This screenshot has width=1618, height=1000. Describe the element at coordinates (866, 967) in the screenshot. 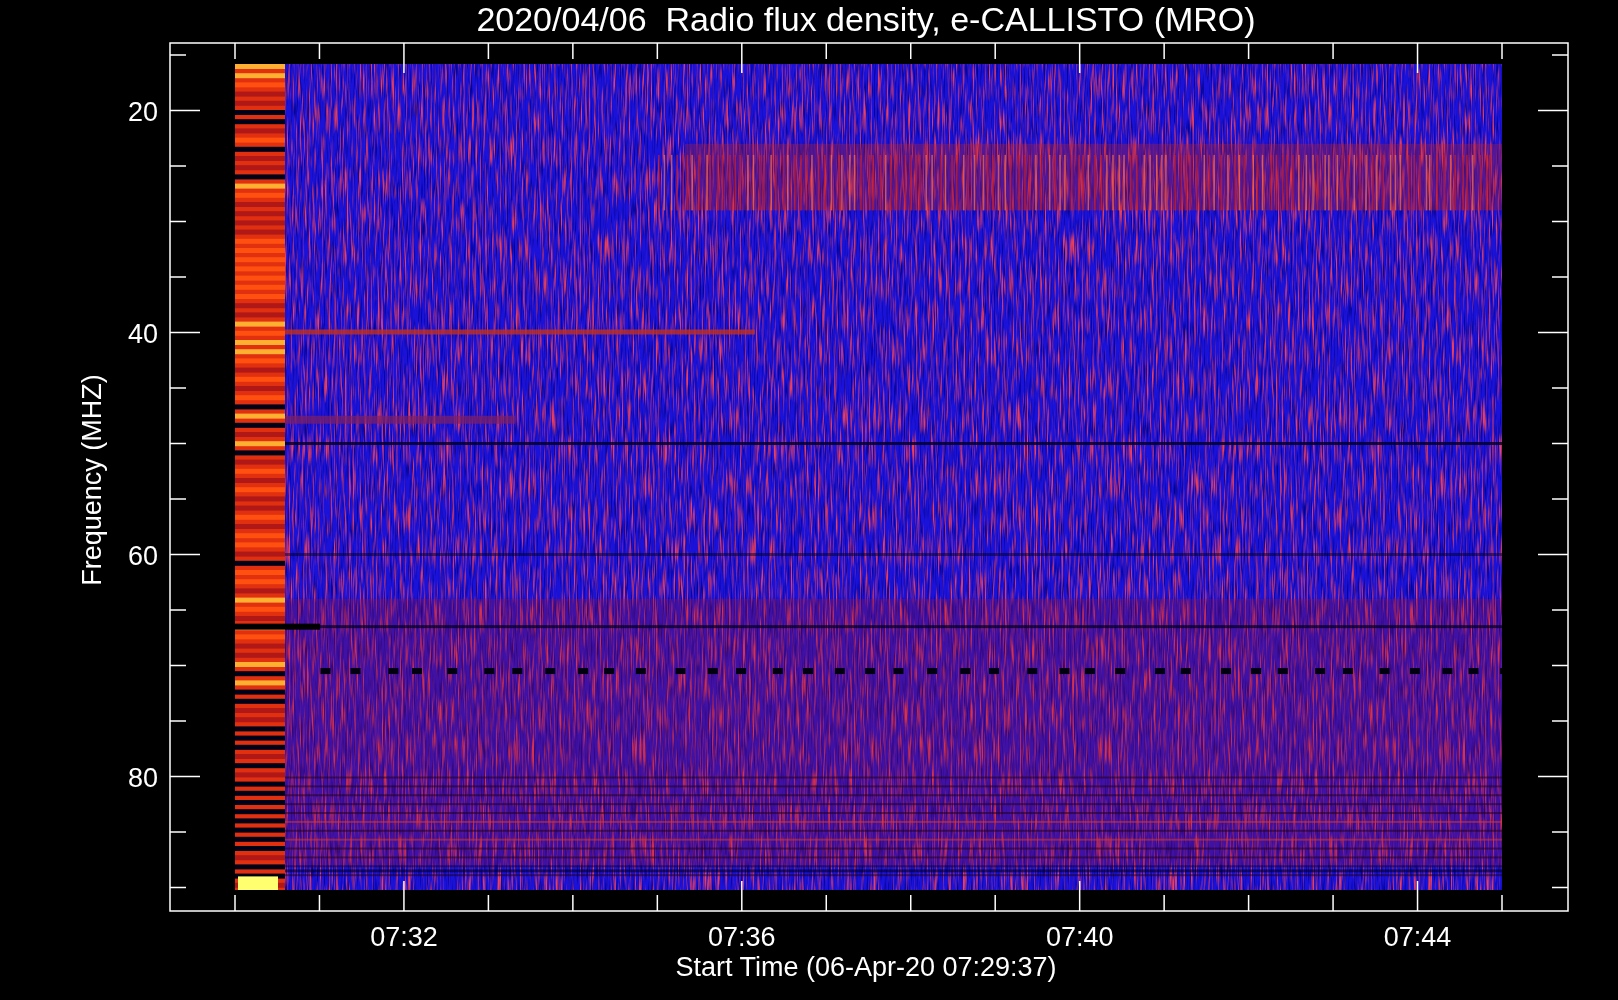

I see `axis-title: Start Time (06-Apr-20 07:29:37)` at that location.